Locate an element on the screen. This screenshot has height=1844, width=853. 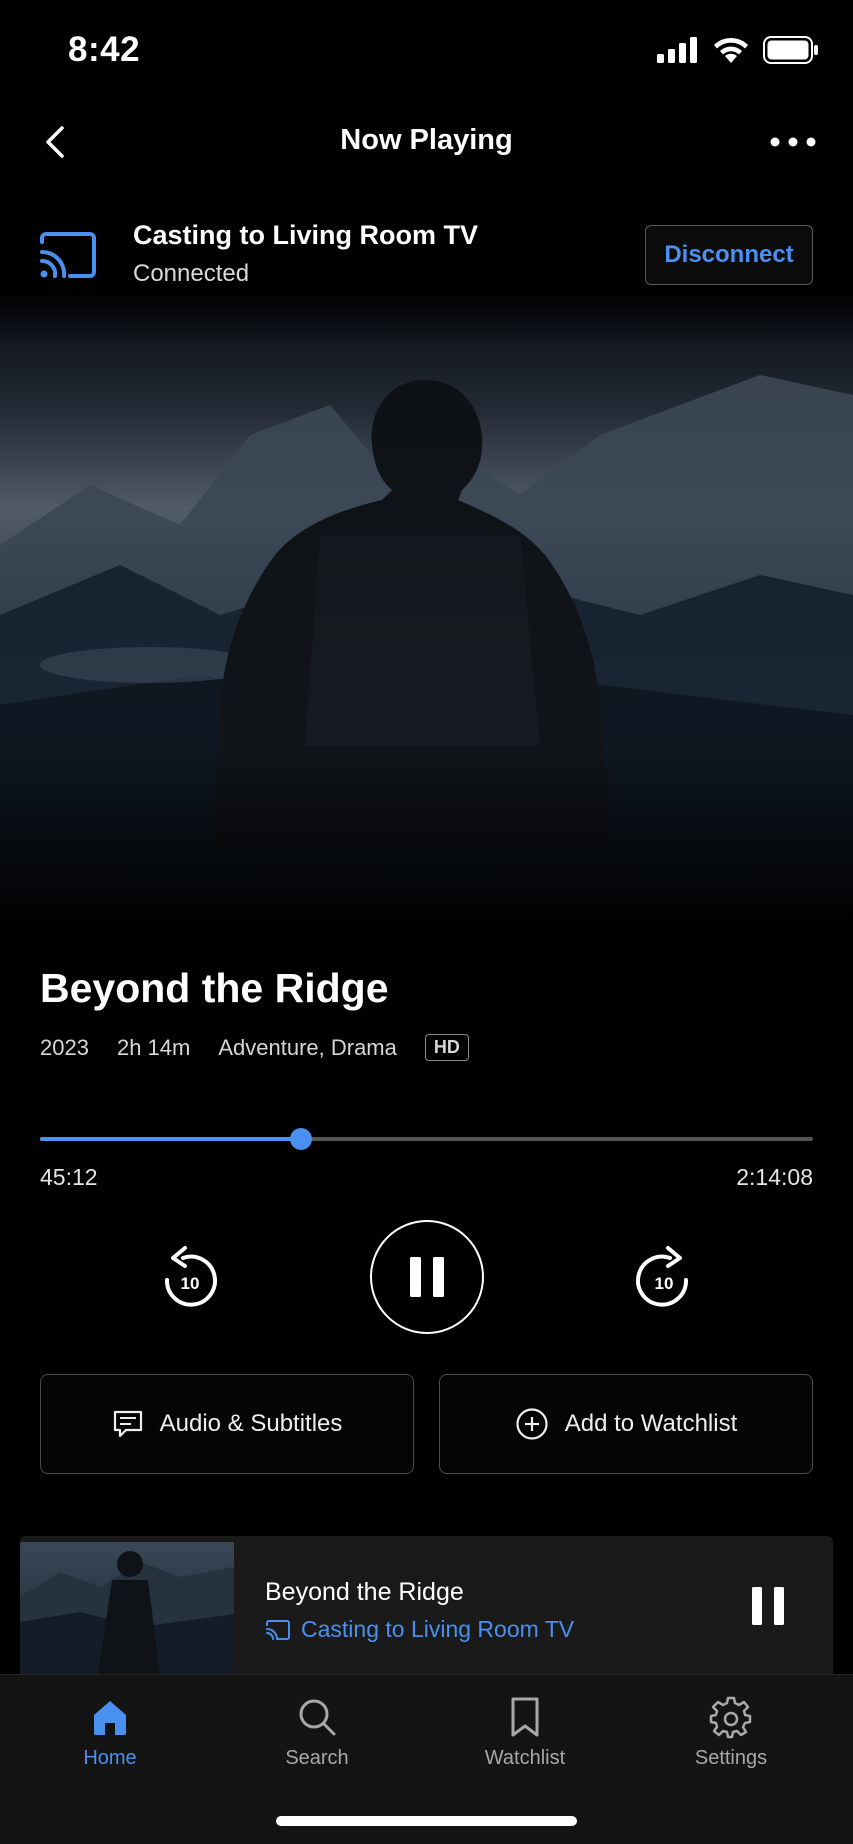
more-options-icon is located at coordinates (793, 142).